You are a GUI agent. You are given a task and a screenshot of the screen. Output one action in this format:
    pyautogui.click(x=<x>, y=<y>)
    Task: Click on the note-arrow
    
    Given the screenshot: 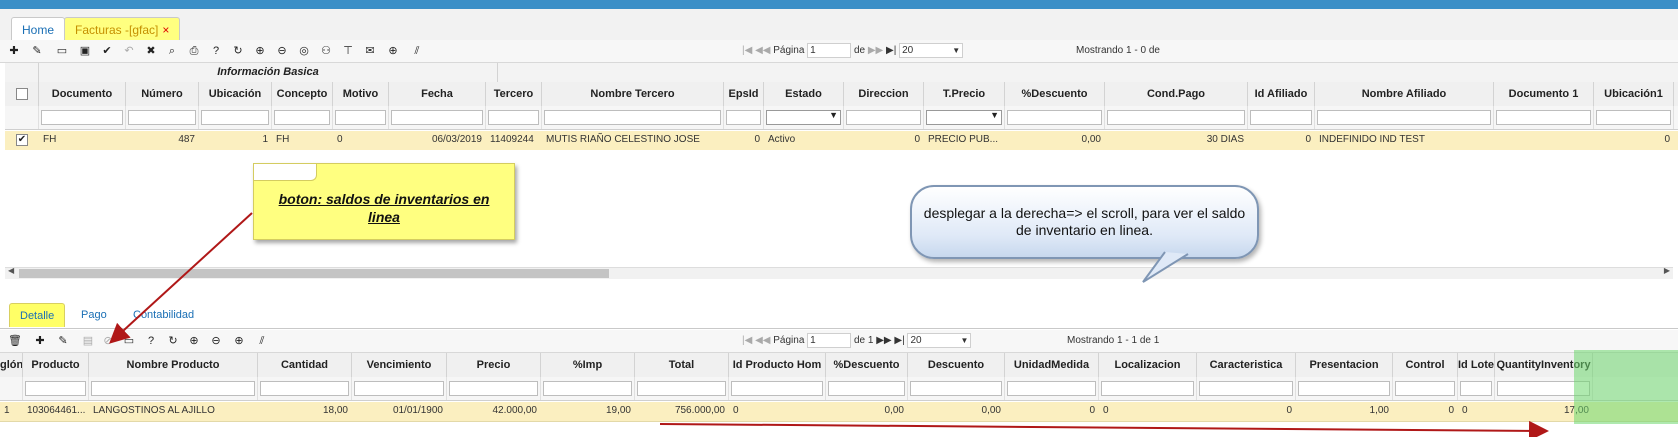 What is the action you would take?
    pyautogui.click(x=181, y=278)
    